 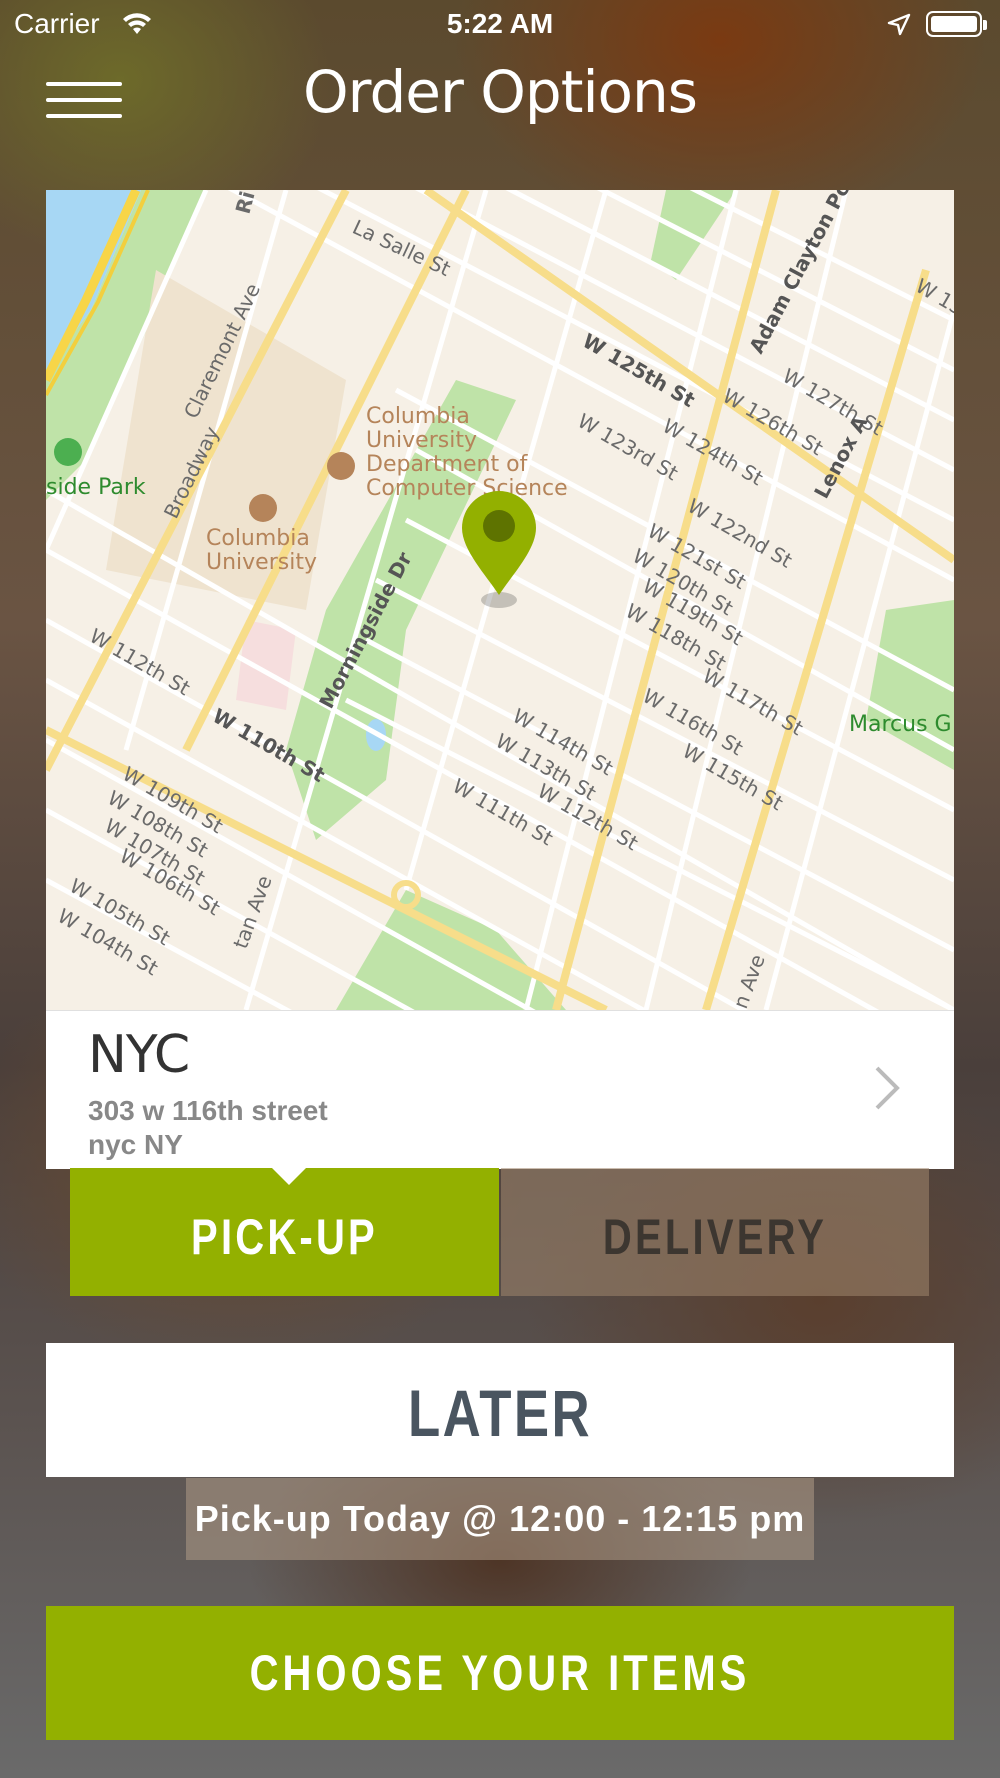 What do you see at coordinates (500, 1089) in the screenshot?
I see `location-card: NYC 303 w 116th street nyc NY` at bounding box center [500, 1089].